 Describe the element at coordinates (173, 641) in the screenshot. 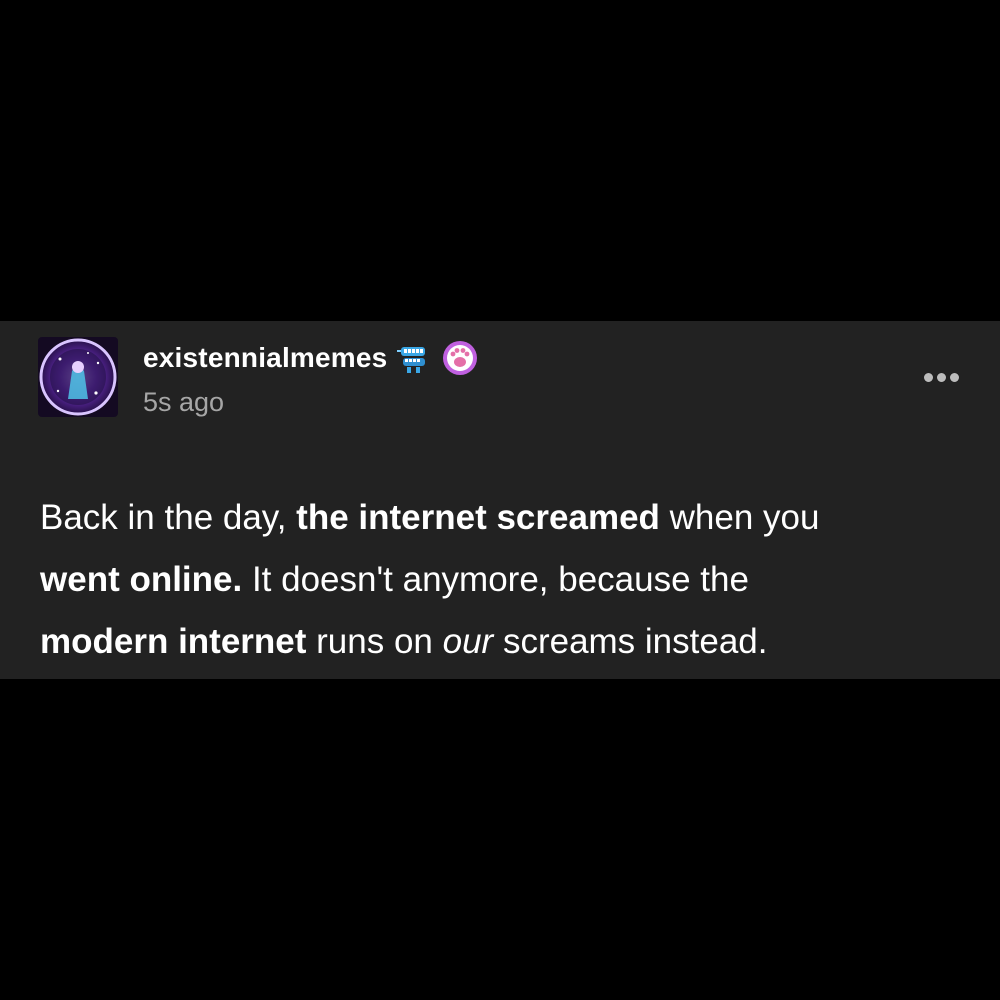

I see `body-bold-span: modern internet` at that location.